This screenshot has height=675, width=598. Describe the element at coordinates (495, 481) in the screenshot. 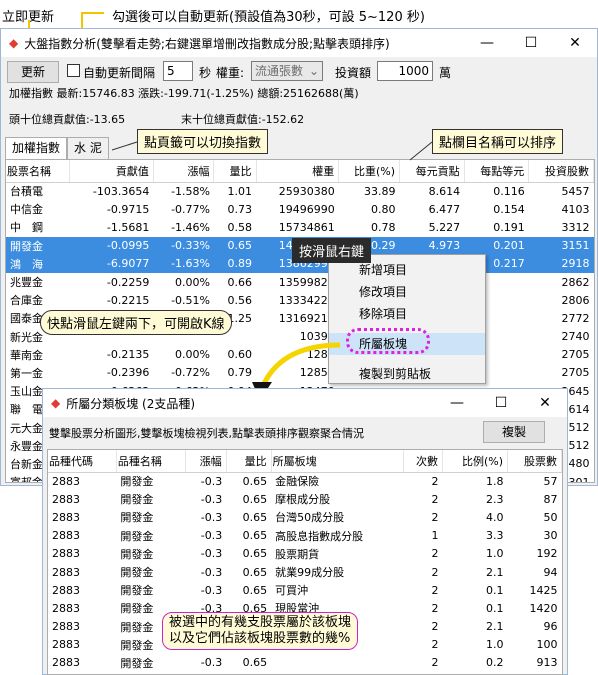

I see `table-cell: 1.8` at that location.